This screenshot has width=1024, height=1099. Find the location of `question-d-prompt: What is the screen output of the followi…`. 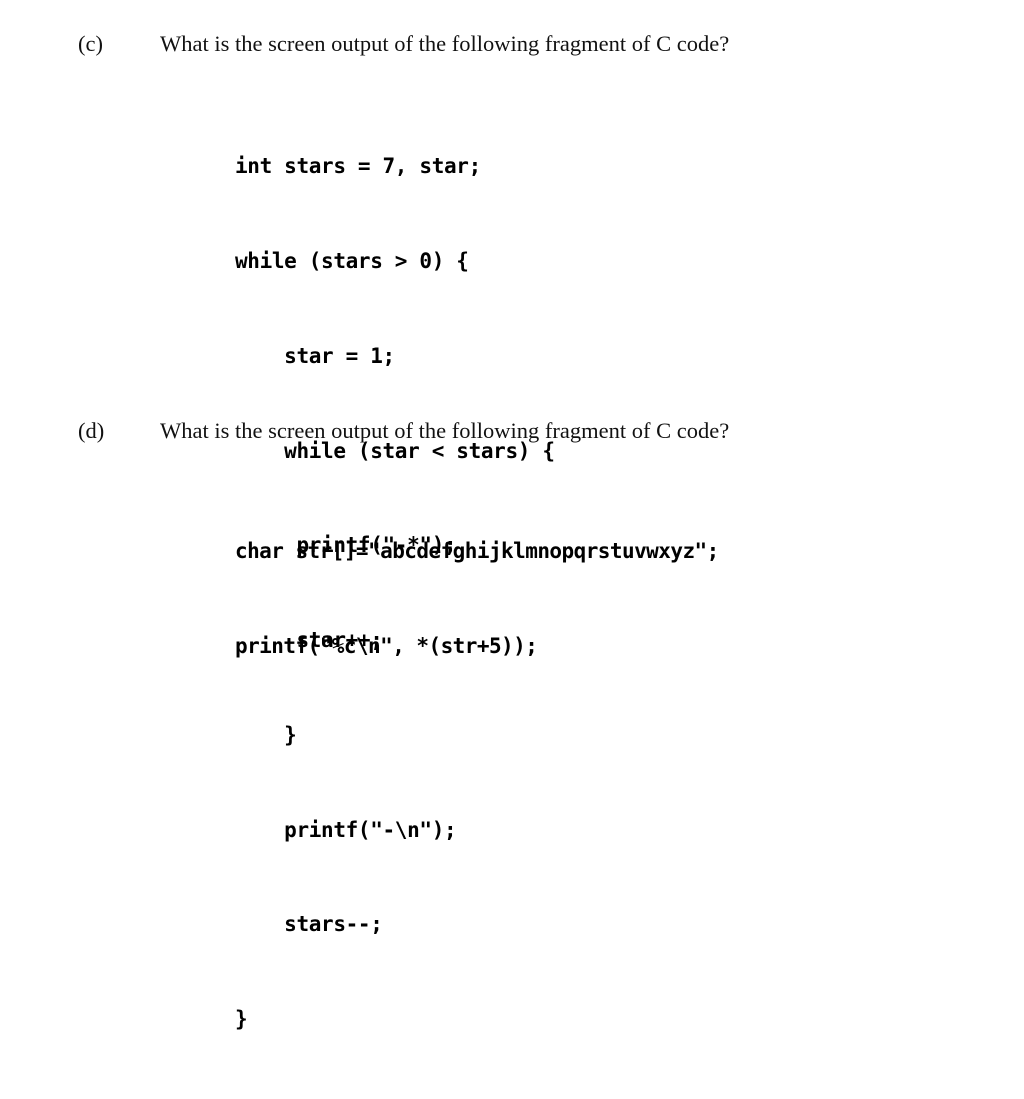

question-d-prompt: What is the screen output of the followi… is located at coordinates (445, 430).